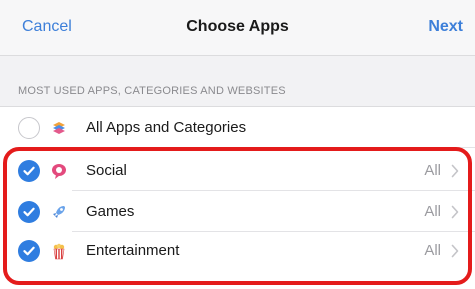 This screenshot has width=475, height=289. What do you see at coordinates (152, 91) in the screenshot?
I see `section-header: MOST USED APPS, CATEGORIES AND WEBSITES` at bounding box center [152, 91].